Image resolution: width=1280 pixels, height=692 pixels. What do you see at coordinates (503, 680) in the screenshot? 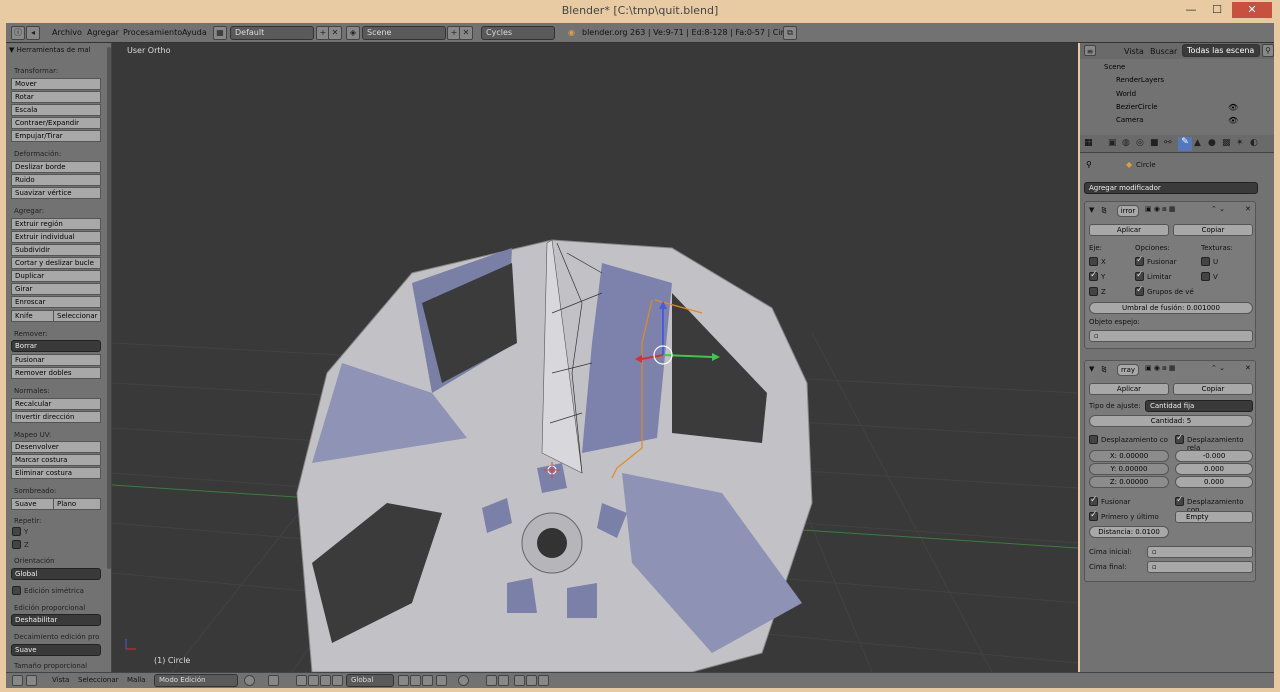
I see `snap-element-icon` at bounding box center [503, 680].